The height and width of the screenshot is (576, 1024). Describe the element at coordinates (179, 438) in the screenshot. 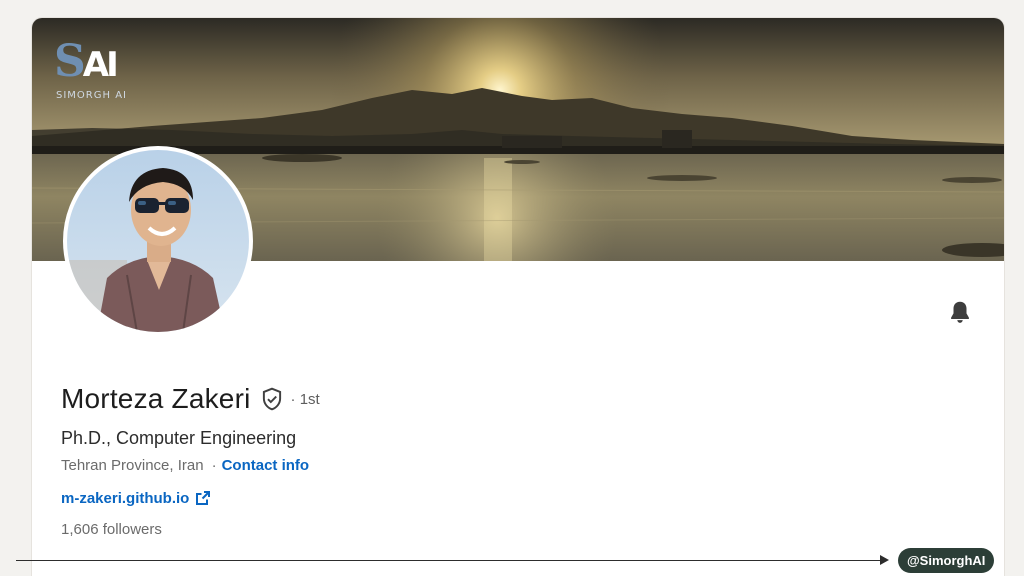

I see `profile-headline: Ph.D., Computer Engineering` at that location.